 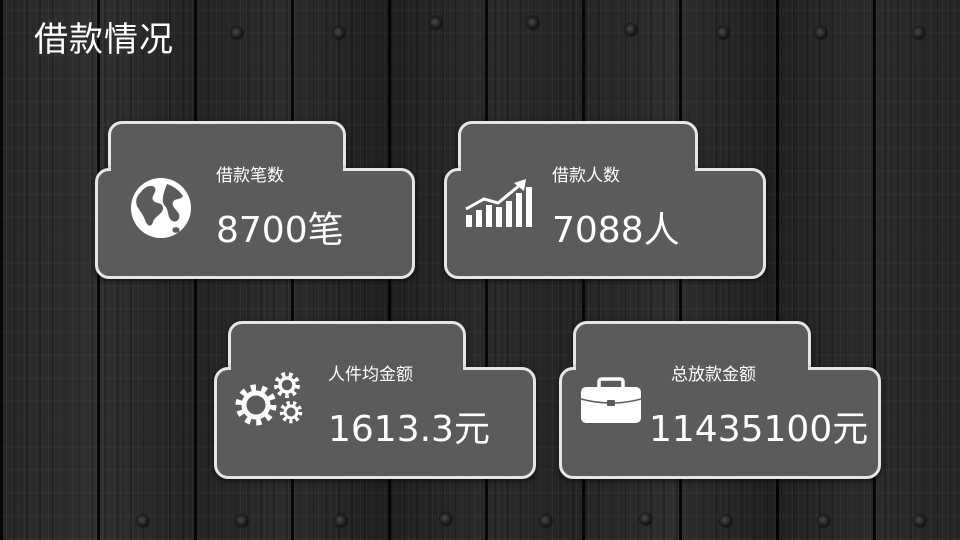 I want to click on briefcase-icon, so click(x=611, y=403).